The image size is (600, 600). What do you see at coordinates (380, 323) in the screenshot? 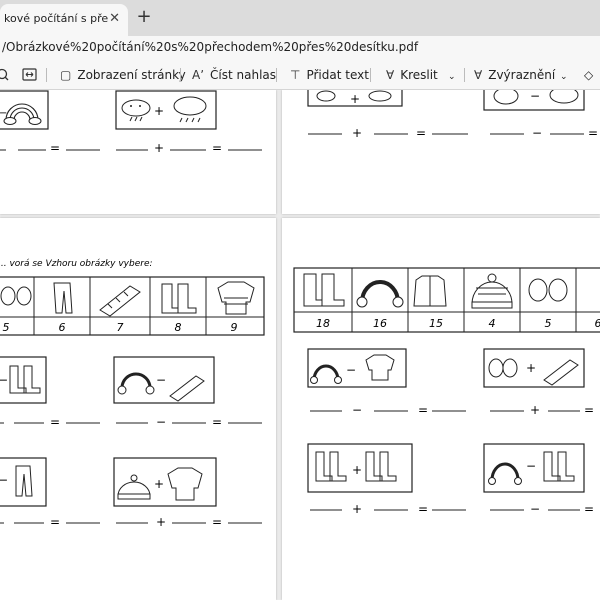
I see `price-cell: 16` at bounding box center [380, 323].